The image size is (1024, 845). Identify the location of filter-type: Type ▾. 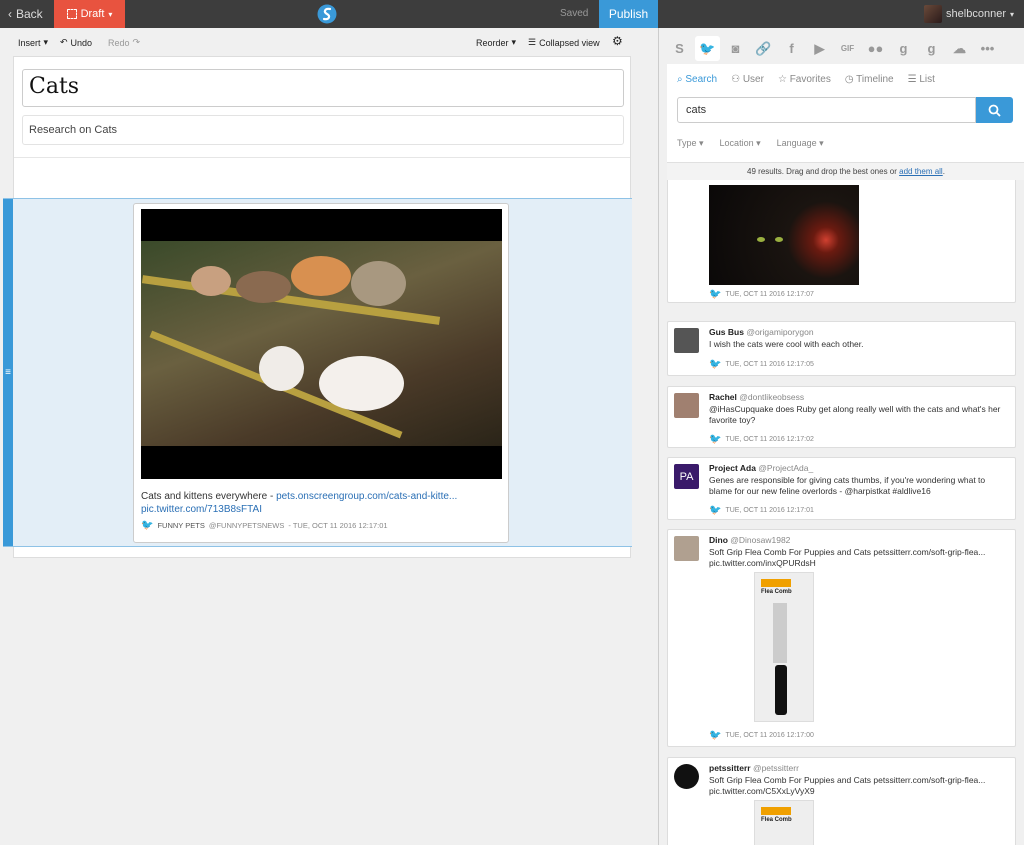
(690, 143).